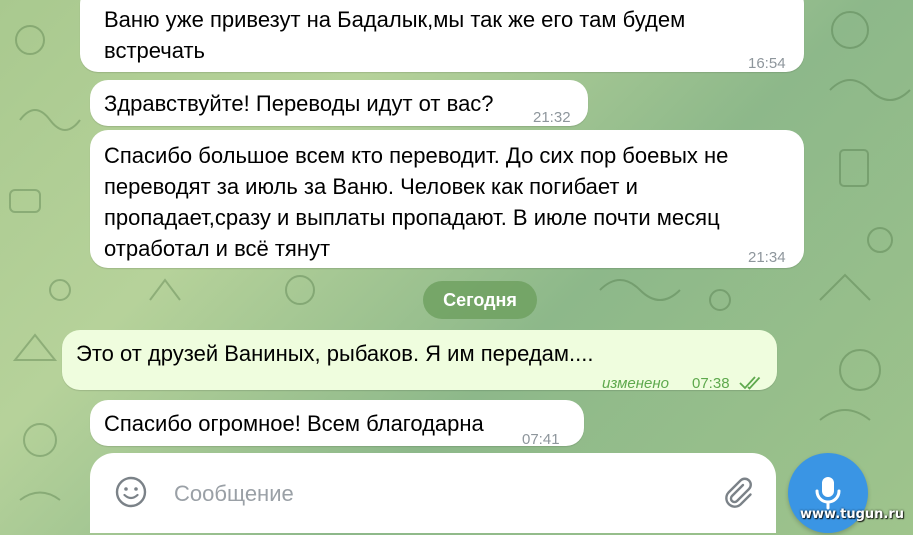  I want to click on message-input, so click(434, 494).